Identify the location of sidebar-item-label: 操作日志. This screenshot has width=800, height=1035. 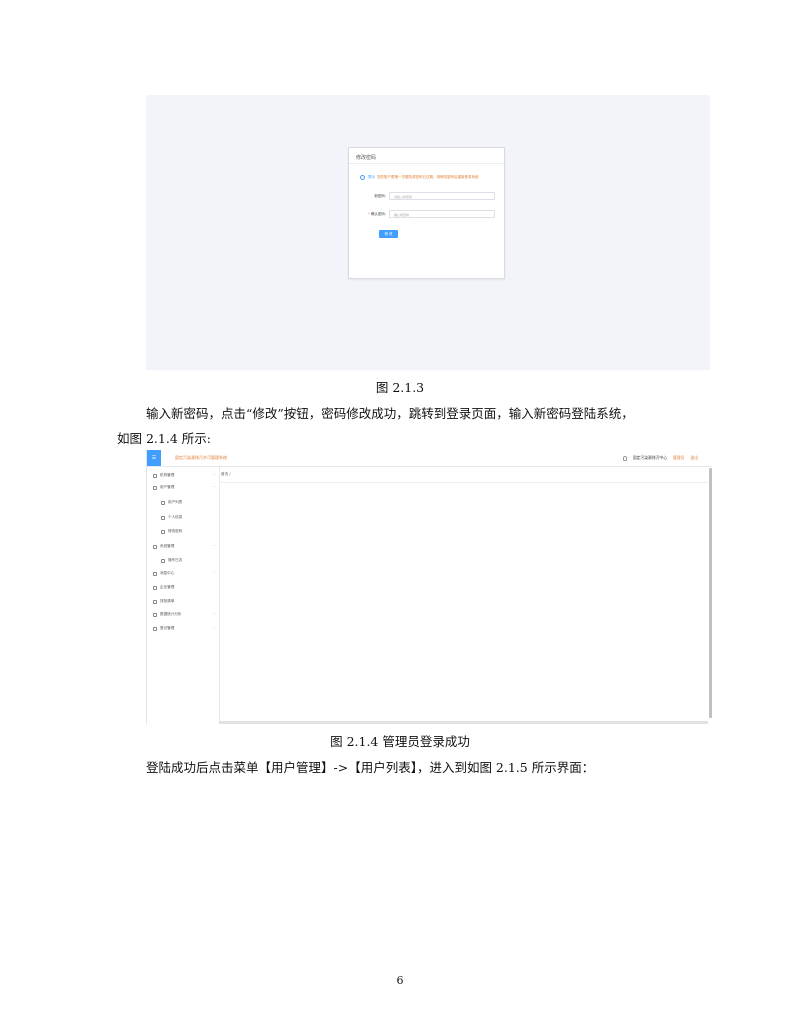
(175, 560).